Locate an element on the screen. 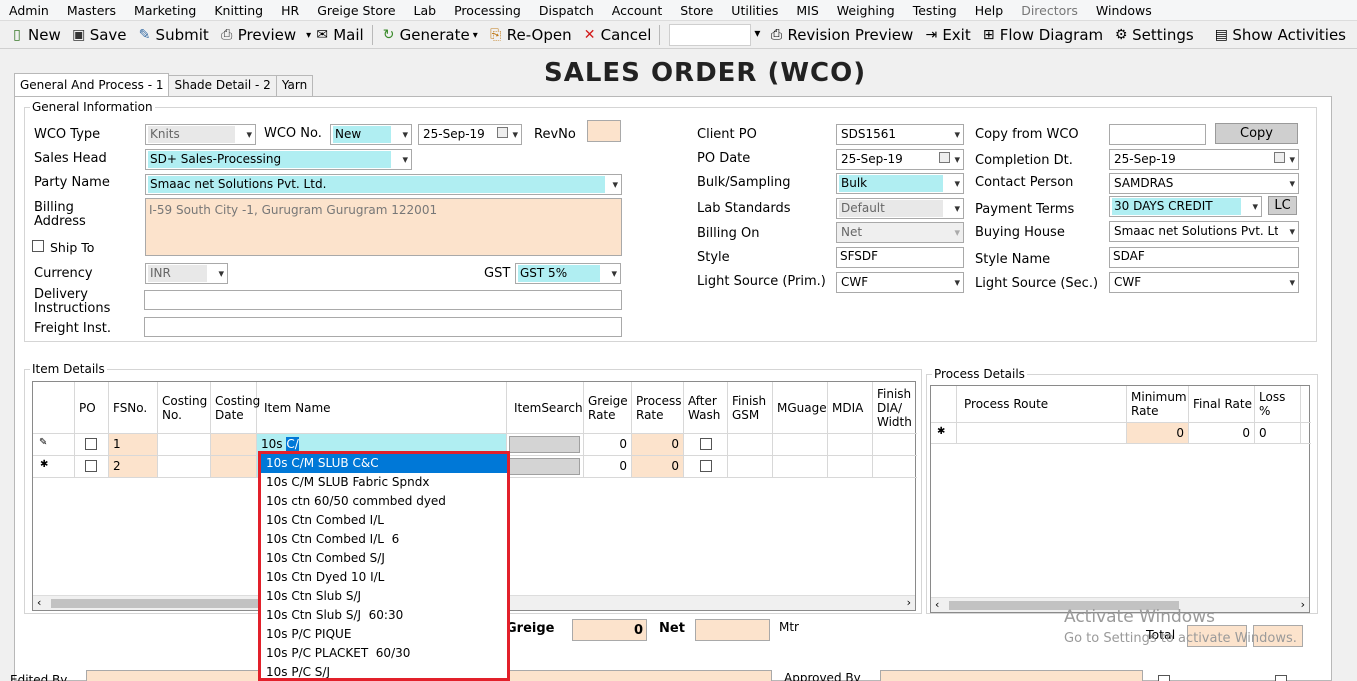 The width and height of the screenshot is (1357, 681). cancel-button: ✕ Cancel is located at coordinates (617, 35).